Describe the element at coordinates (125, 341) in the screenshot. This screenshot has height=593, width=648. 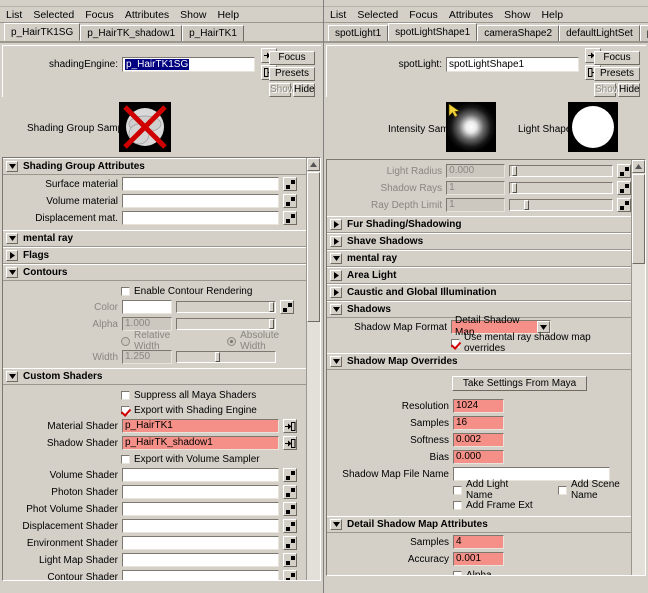
I see `relative-width-radio` at that location.